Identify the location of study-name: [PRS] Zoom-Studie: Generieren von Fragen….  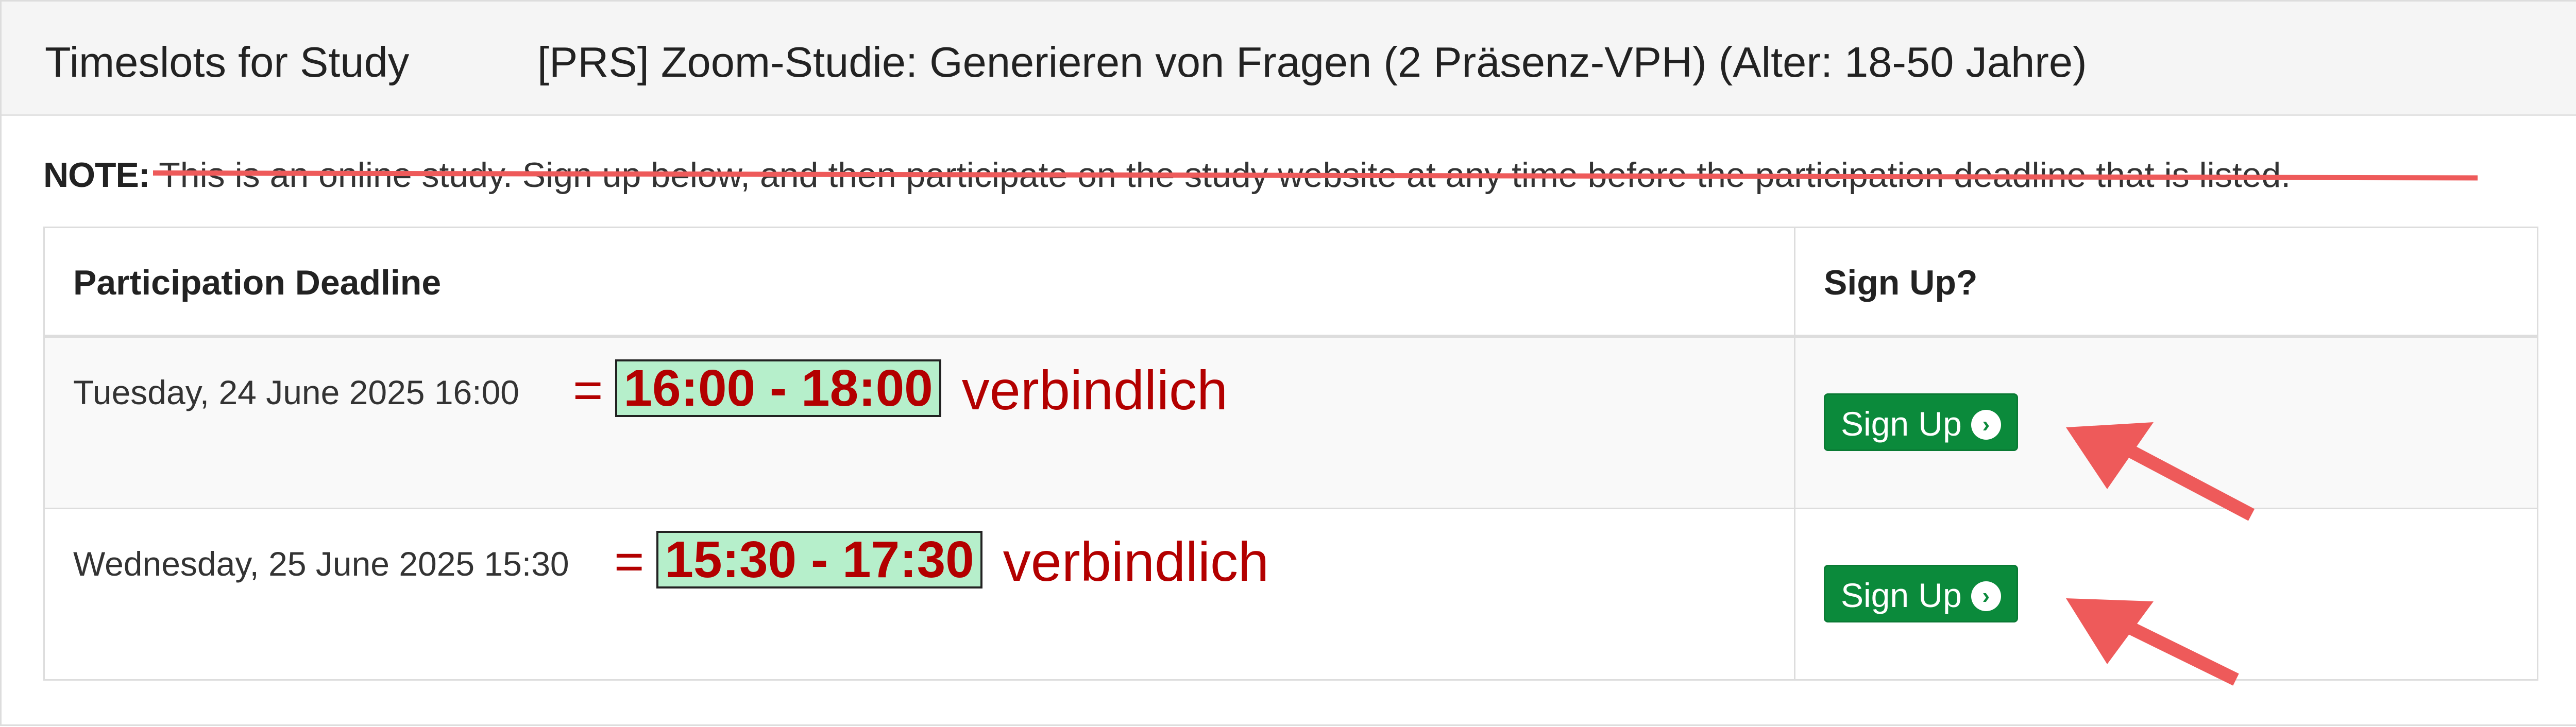
(1312, 62).